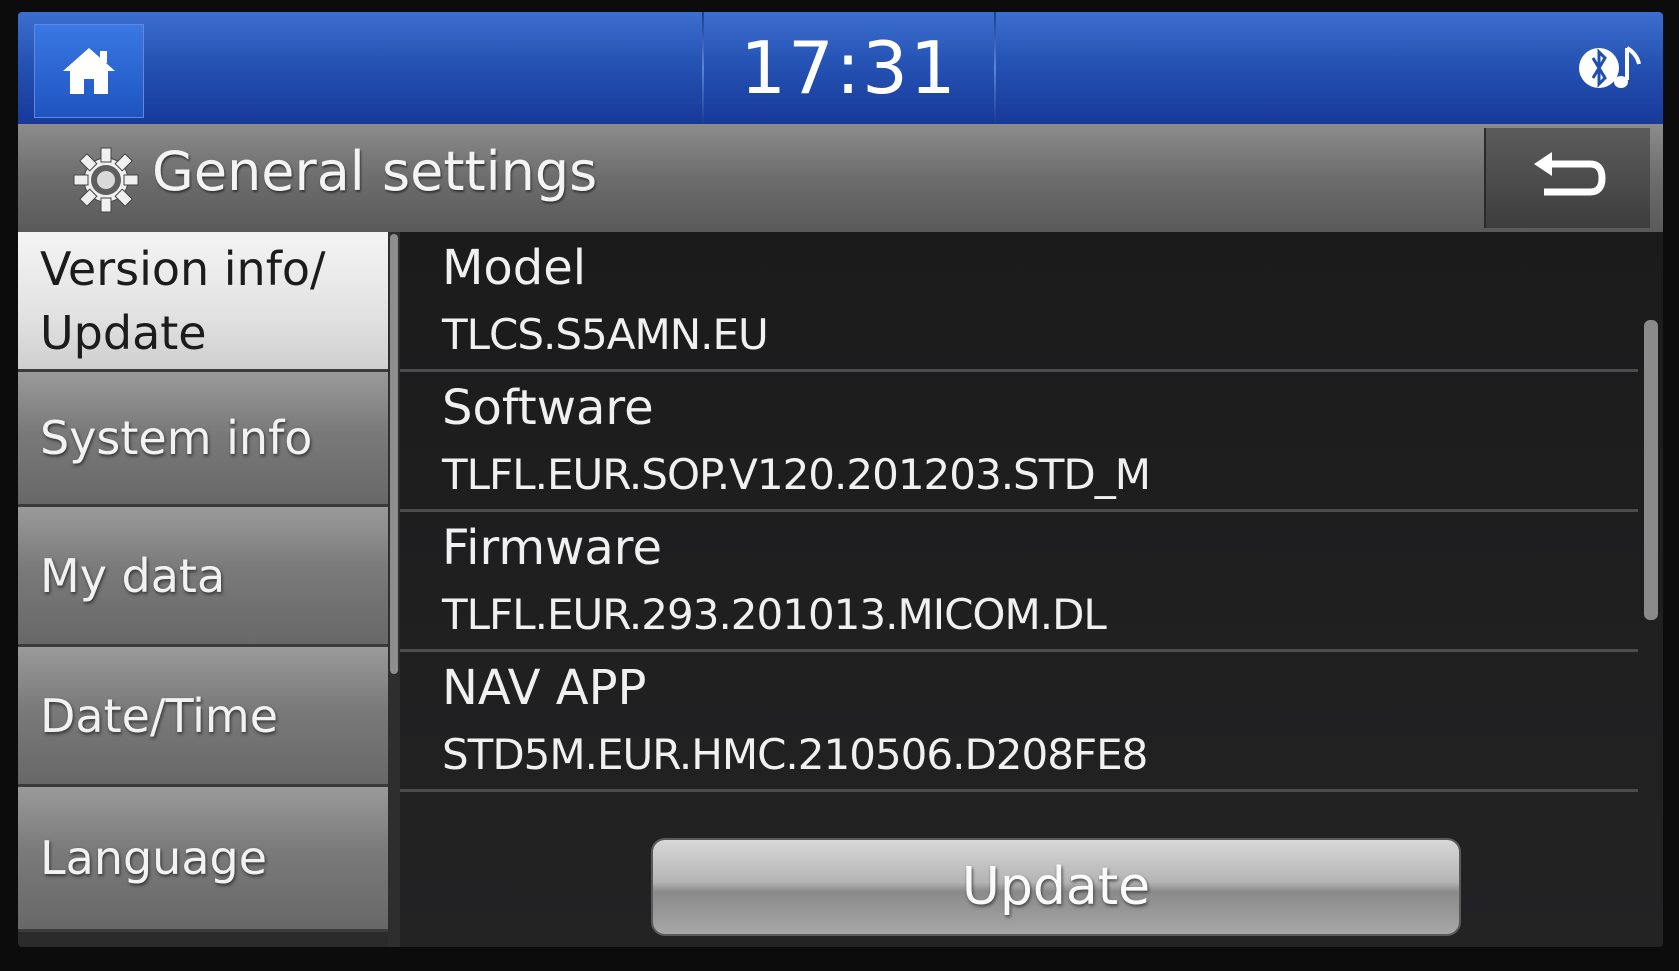  Describe the element at coordinates (133, 575) in the screenshot. I see `menu-item-label: My data` at that location.